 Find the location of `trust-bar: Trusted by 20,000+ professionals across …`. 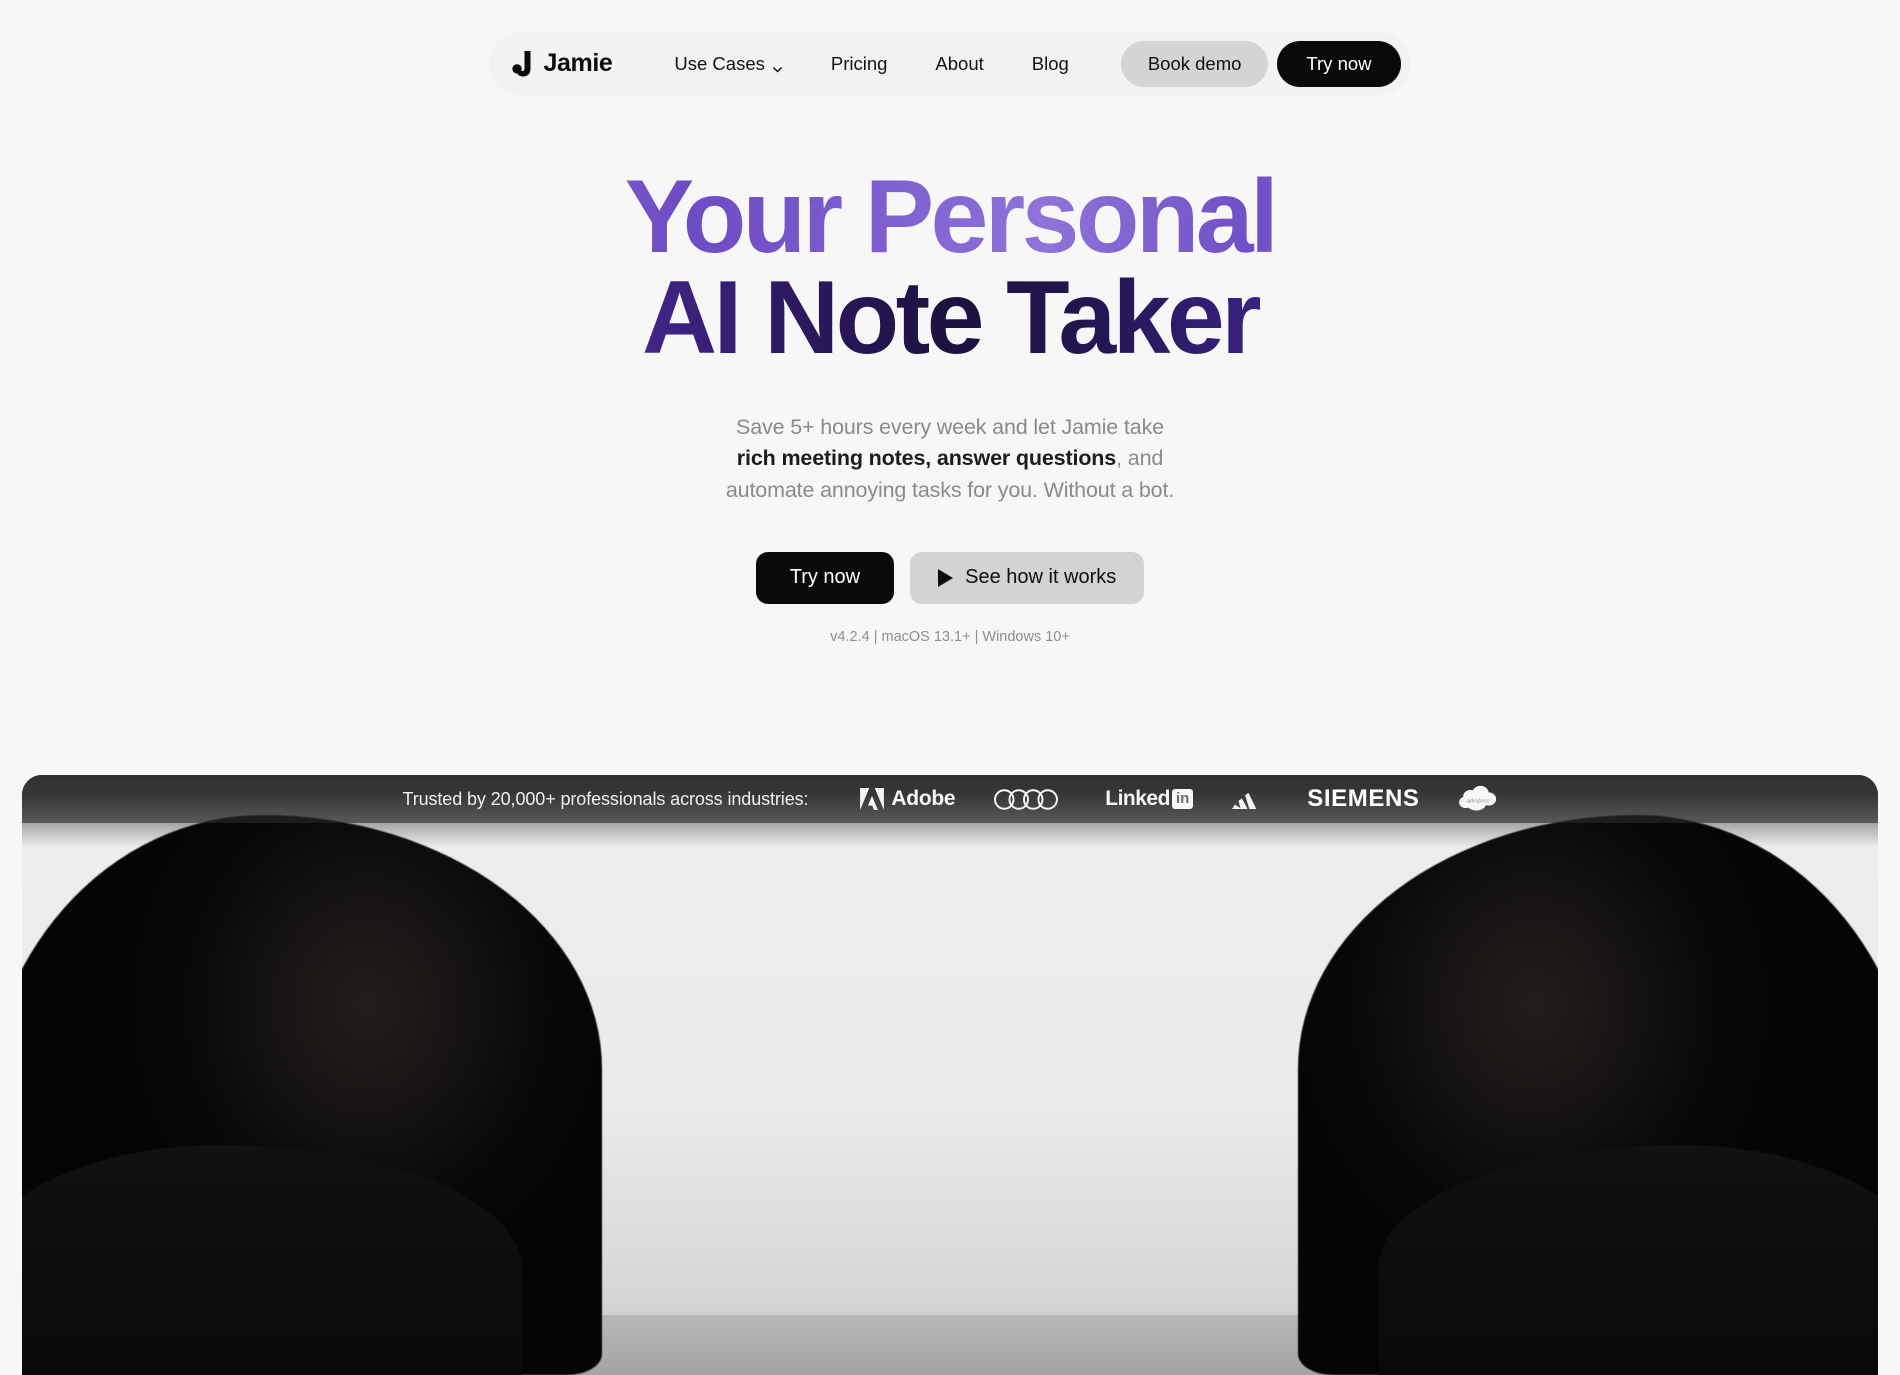

trust-bar: Trusted by 20,000+ professionals across … is located at coordinates (950, 799).